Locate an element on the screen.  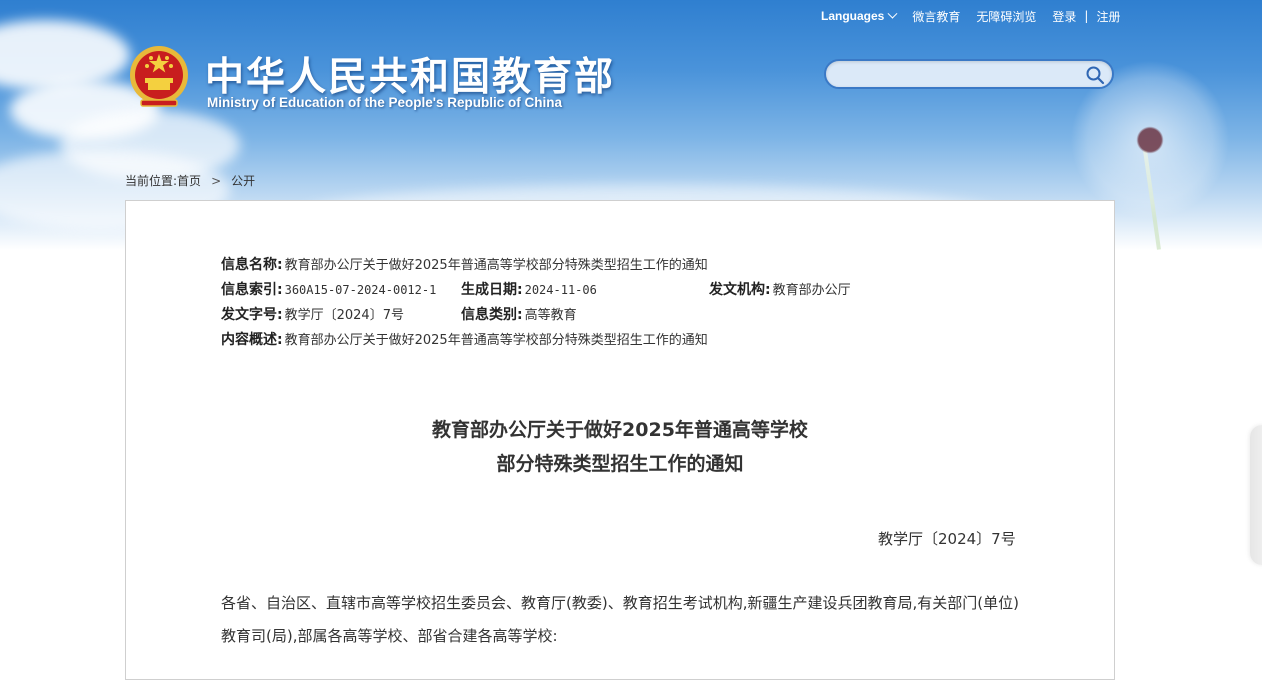
meta-label: 生成日期: is located at coordinates (492, 290).